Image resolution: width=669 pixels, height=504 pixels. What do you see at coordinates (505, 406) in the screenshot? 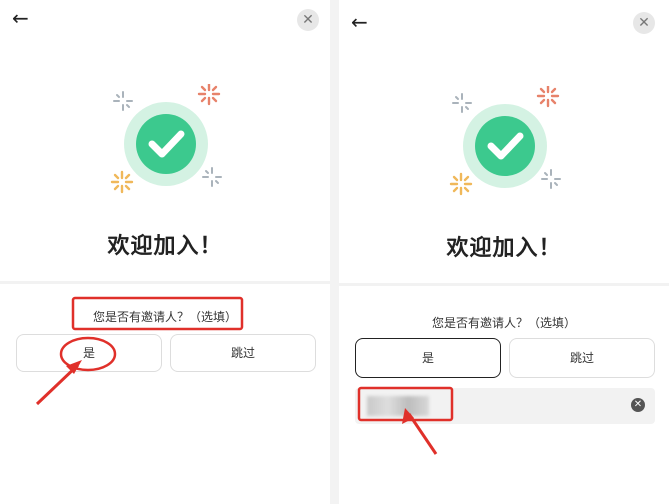
I see `inviter-input: ✕` at bounding box center [505, 406].